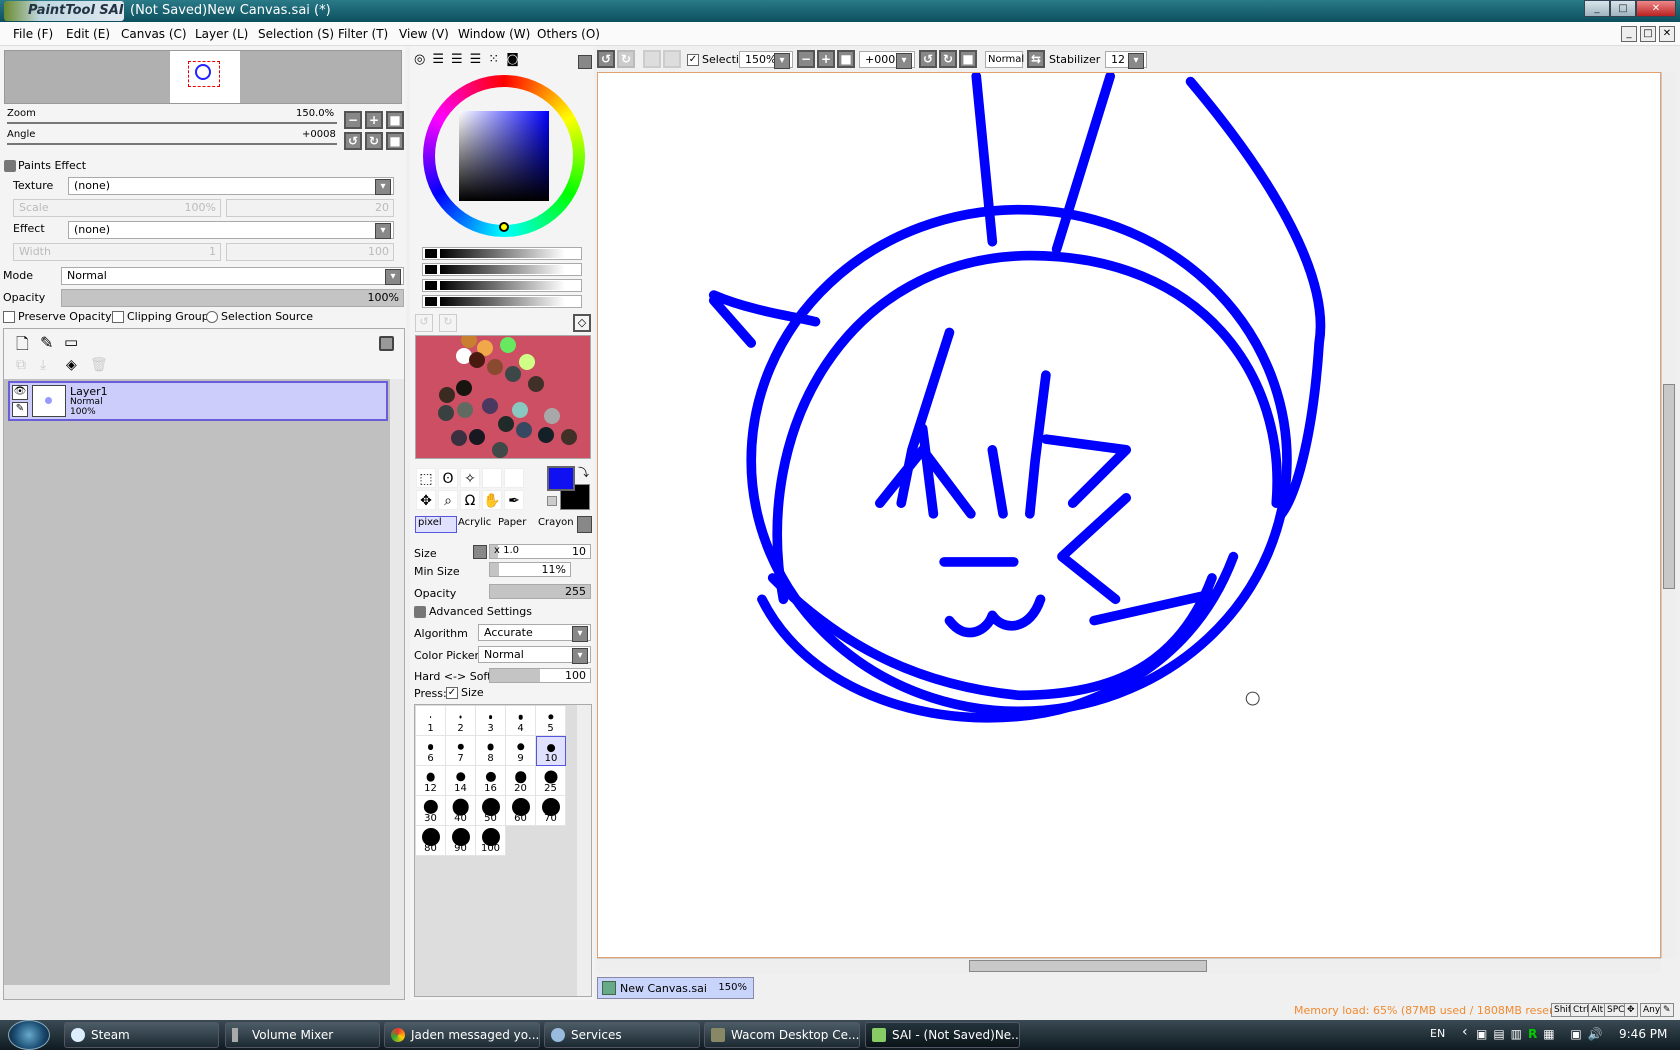 The width and height of the screenshot is (1680, 1050). Describe the element at coordinates (551, 781) in the screenshot. I see `brush-size-preset: 25` at that location.